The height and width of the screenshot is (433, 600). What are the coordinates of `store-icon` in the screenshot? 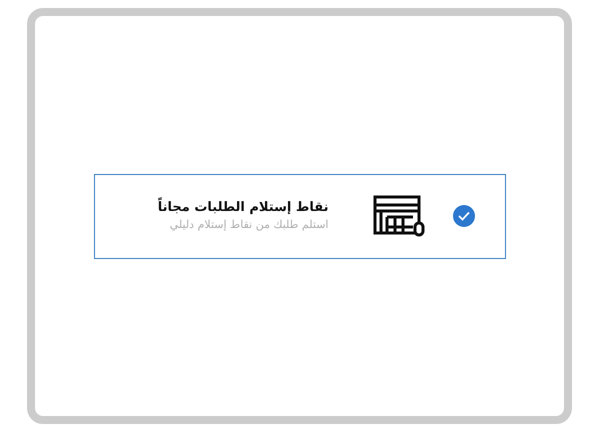 It's located at (399, 216).